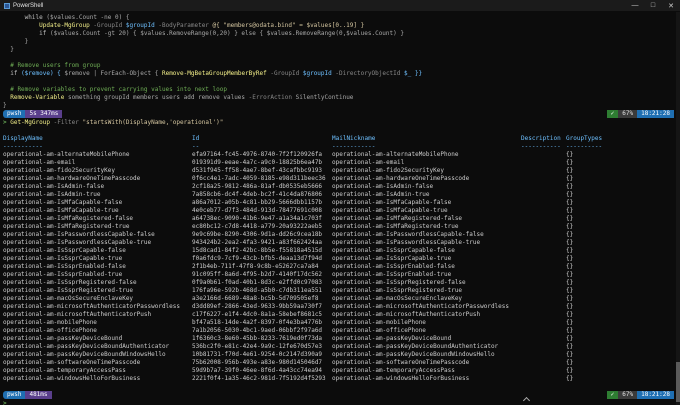  I want to click on cell-id: 59d9b7a7-39f0-46ee-8f6d-4a43cc74ea94, so click(257, 370).